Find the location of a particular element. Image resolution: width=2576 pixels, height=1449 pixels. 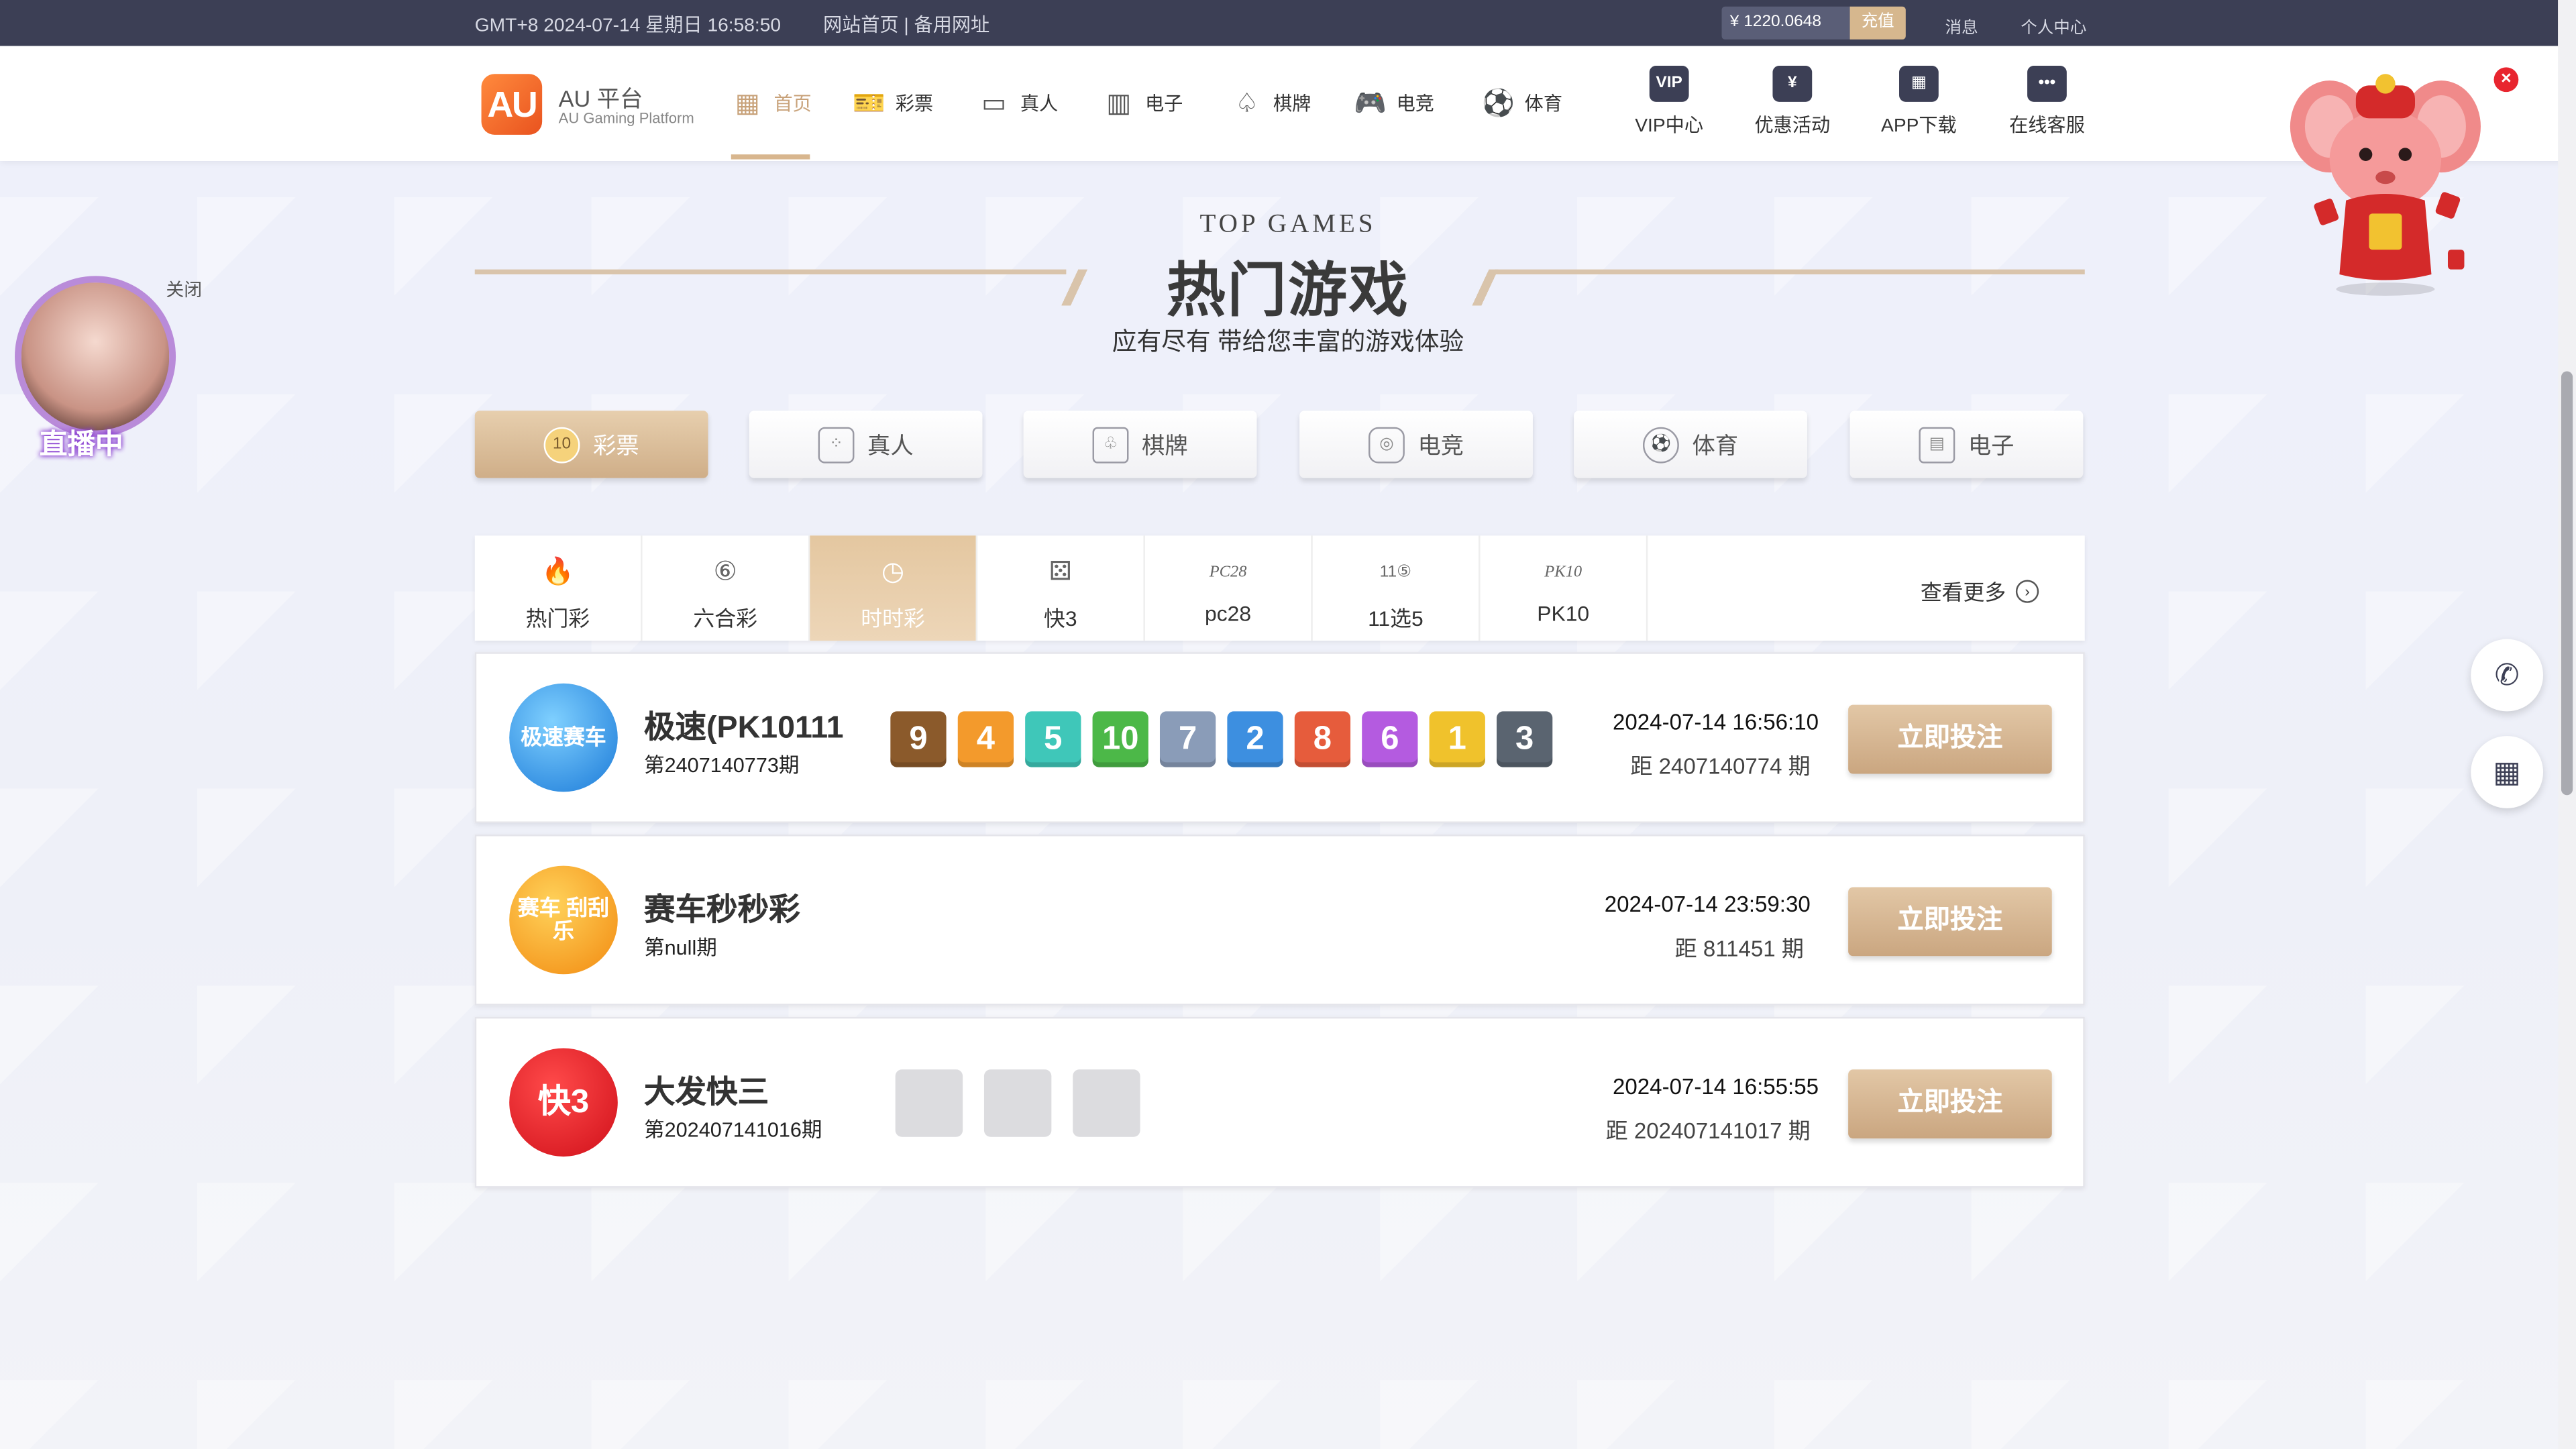

gamepad-icon: ◎ is located at coordinates (1386, 444).